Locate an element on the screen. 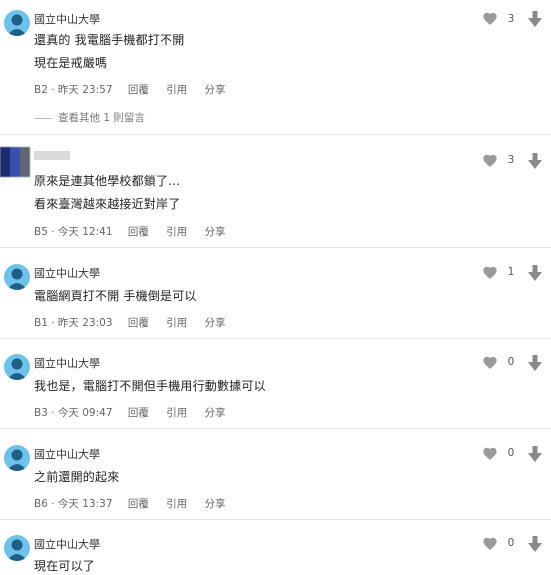  comment-text: 電腦網頁打不開 手機倒是可以 is located at coordinates (115, 296).